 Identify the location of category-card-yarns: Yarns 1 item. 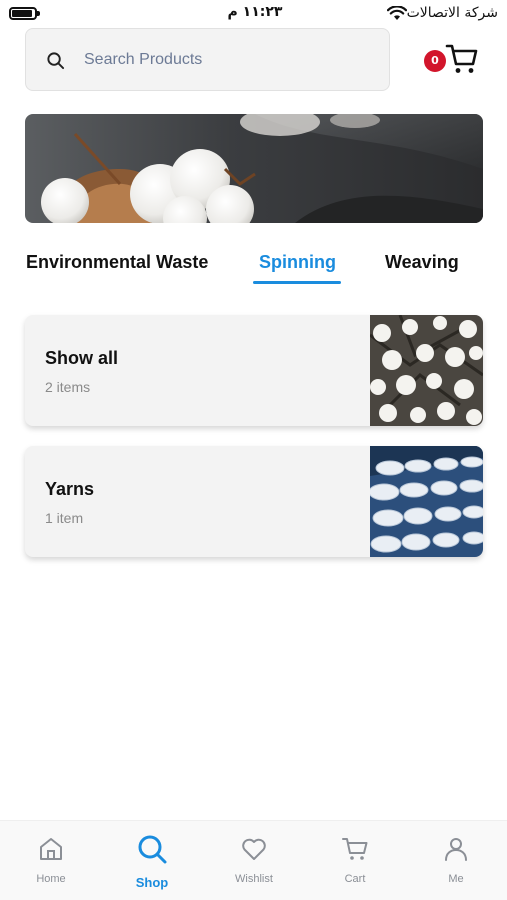
(254, 501).